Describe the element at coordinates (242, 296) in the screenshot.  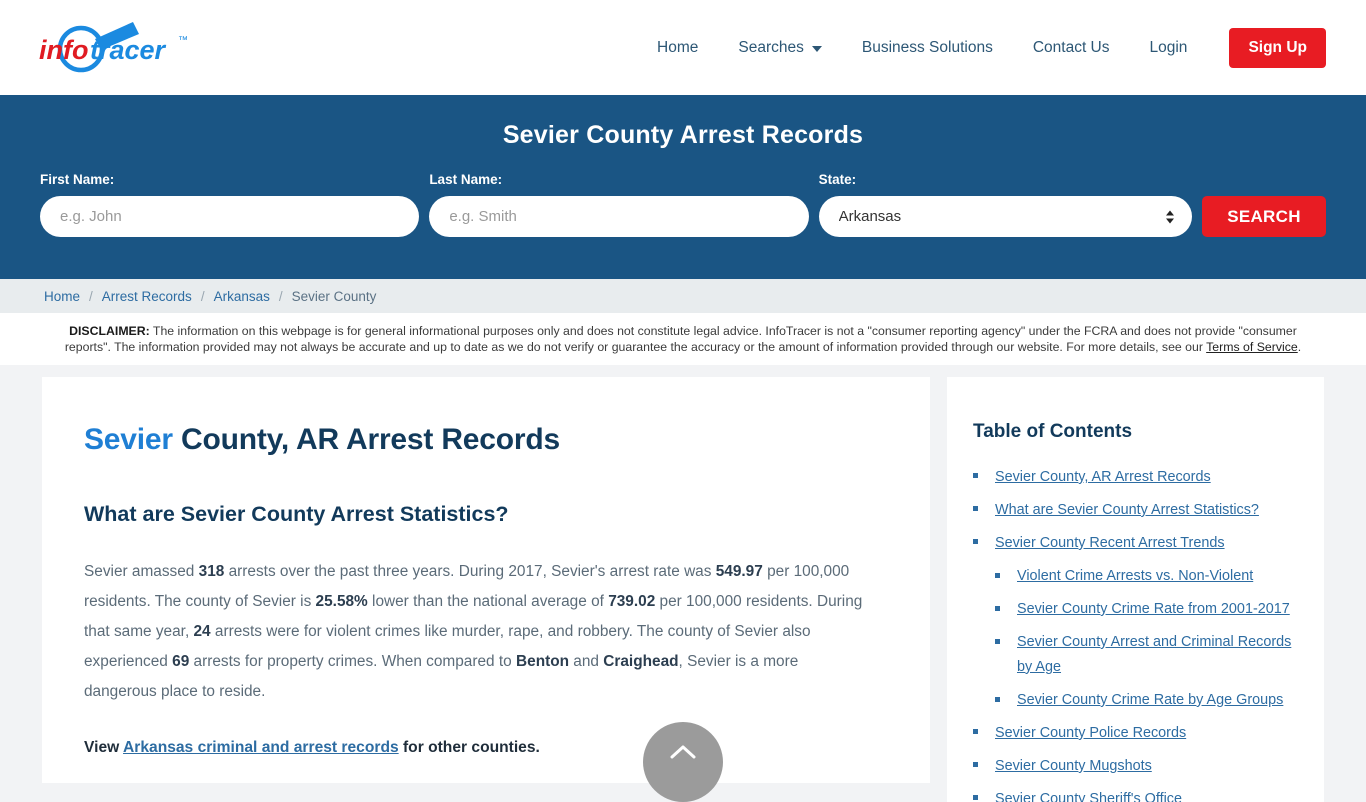
I see `breadcrumb-item-arkansas: Arkansas` at that location.